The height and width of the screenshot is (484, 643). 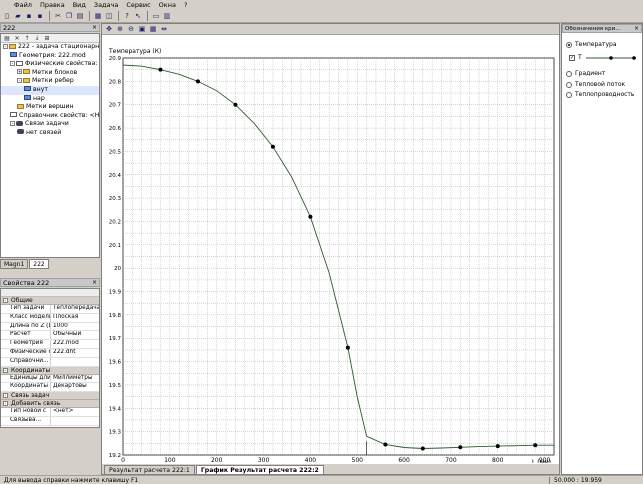 I want to click on tree-node: нар, so click(x=50, y=99).